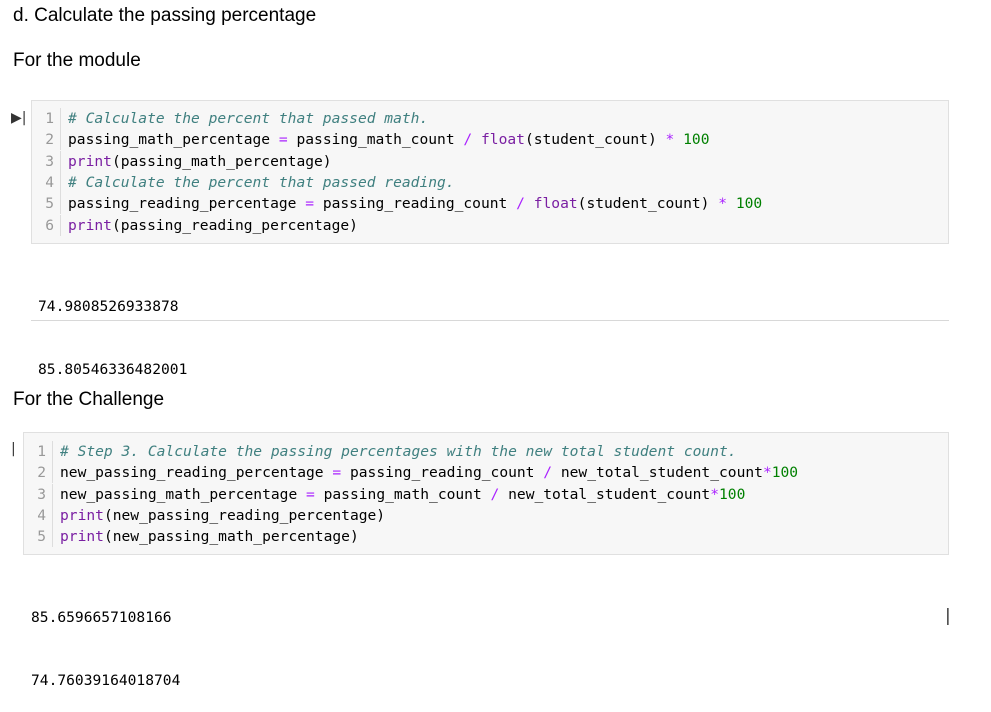 The height and width of the screenshot is (712, 991). What do you see at coordinates (101, 617) in the screenshot?
I see `output-line: 85.6596657108166` at bounding box center [101, 617].